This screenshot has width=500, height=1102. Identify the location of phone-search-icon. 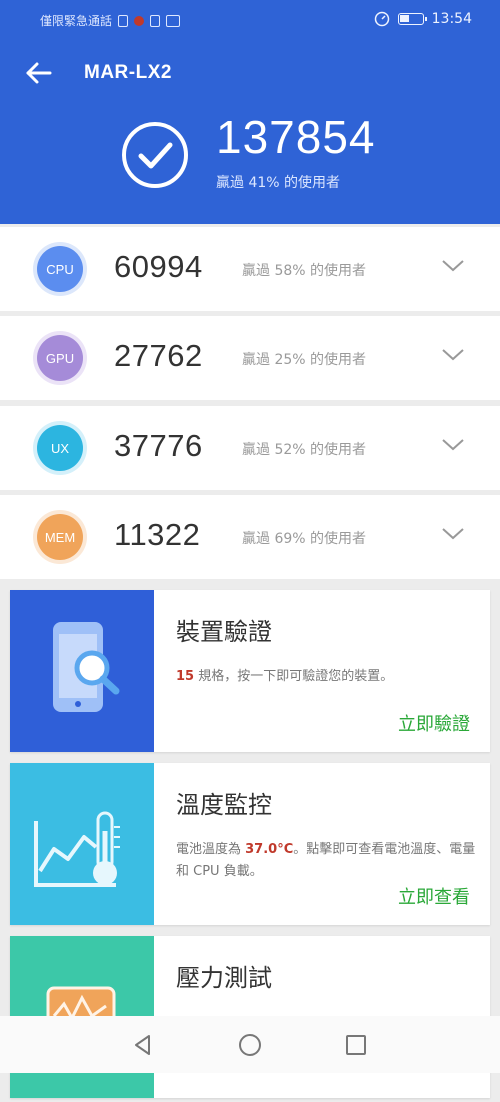
(86, 667).